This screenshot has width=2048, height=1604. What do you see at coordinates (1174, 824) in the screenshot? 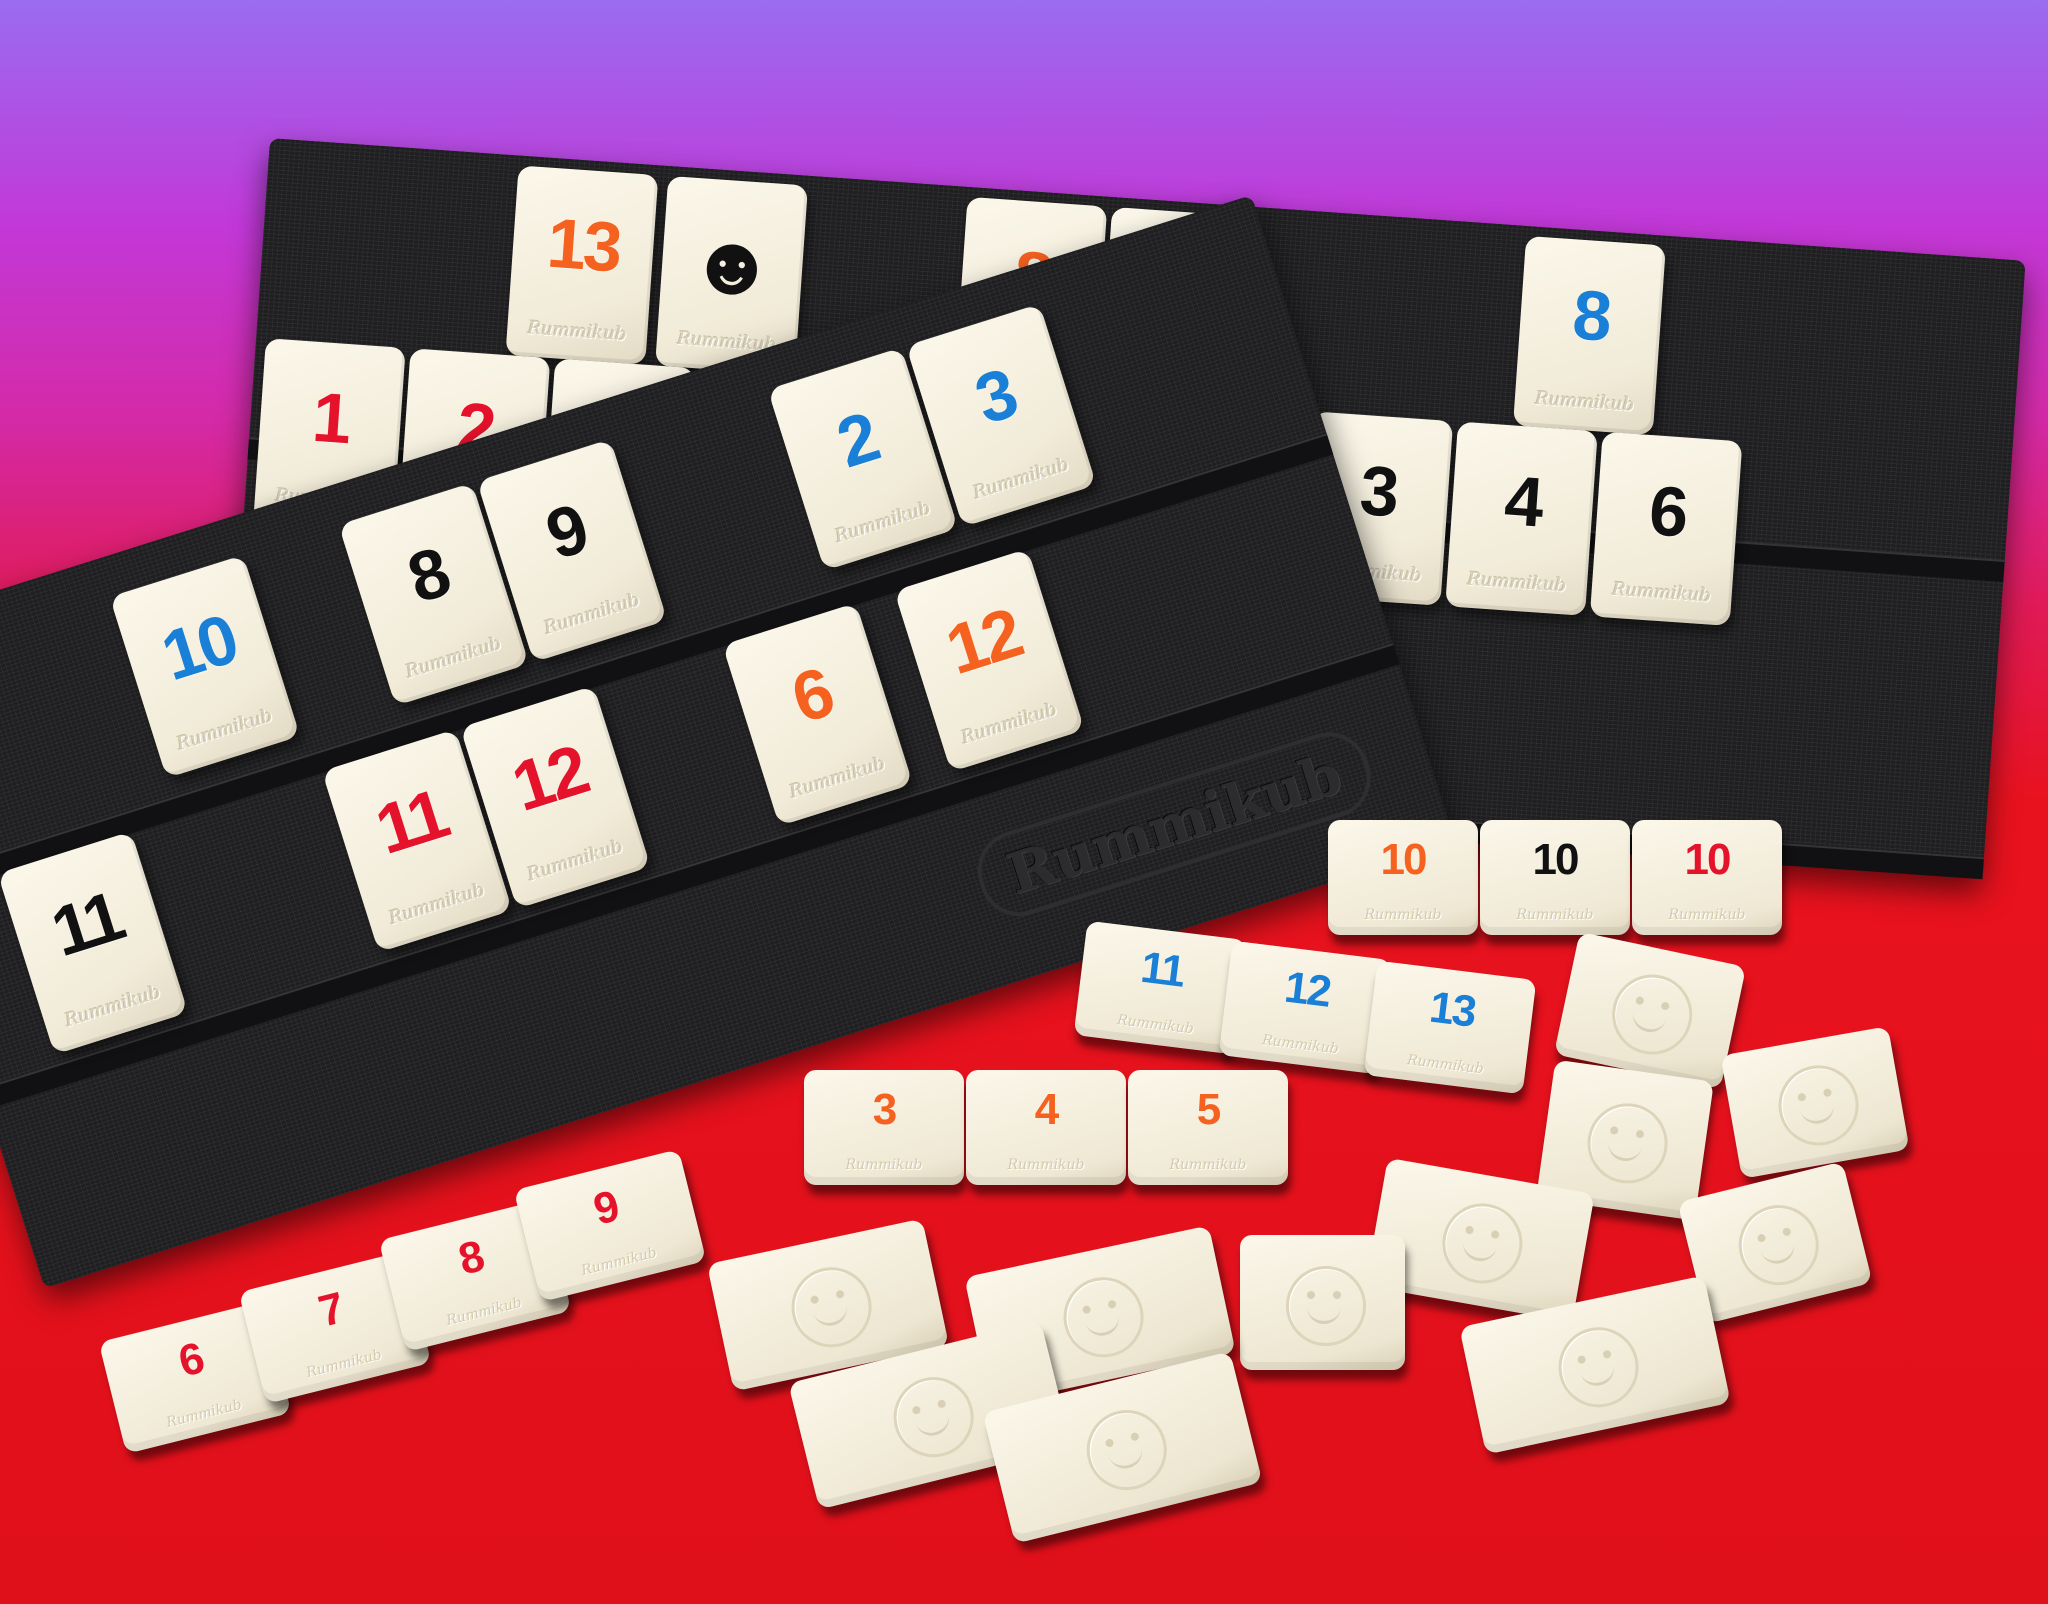
I see `rack-logo: Rummikub` at bounding box center [1174, 824].